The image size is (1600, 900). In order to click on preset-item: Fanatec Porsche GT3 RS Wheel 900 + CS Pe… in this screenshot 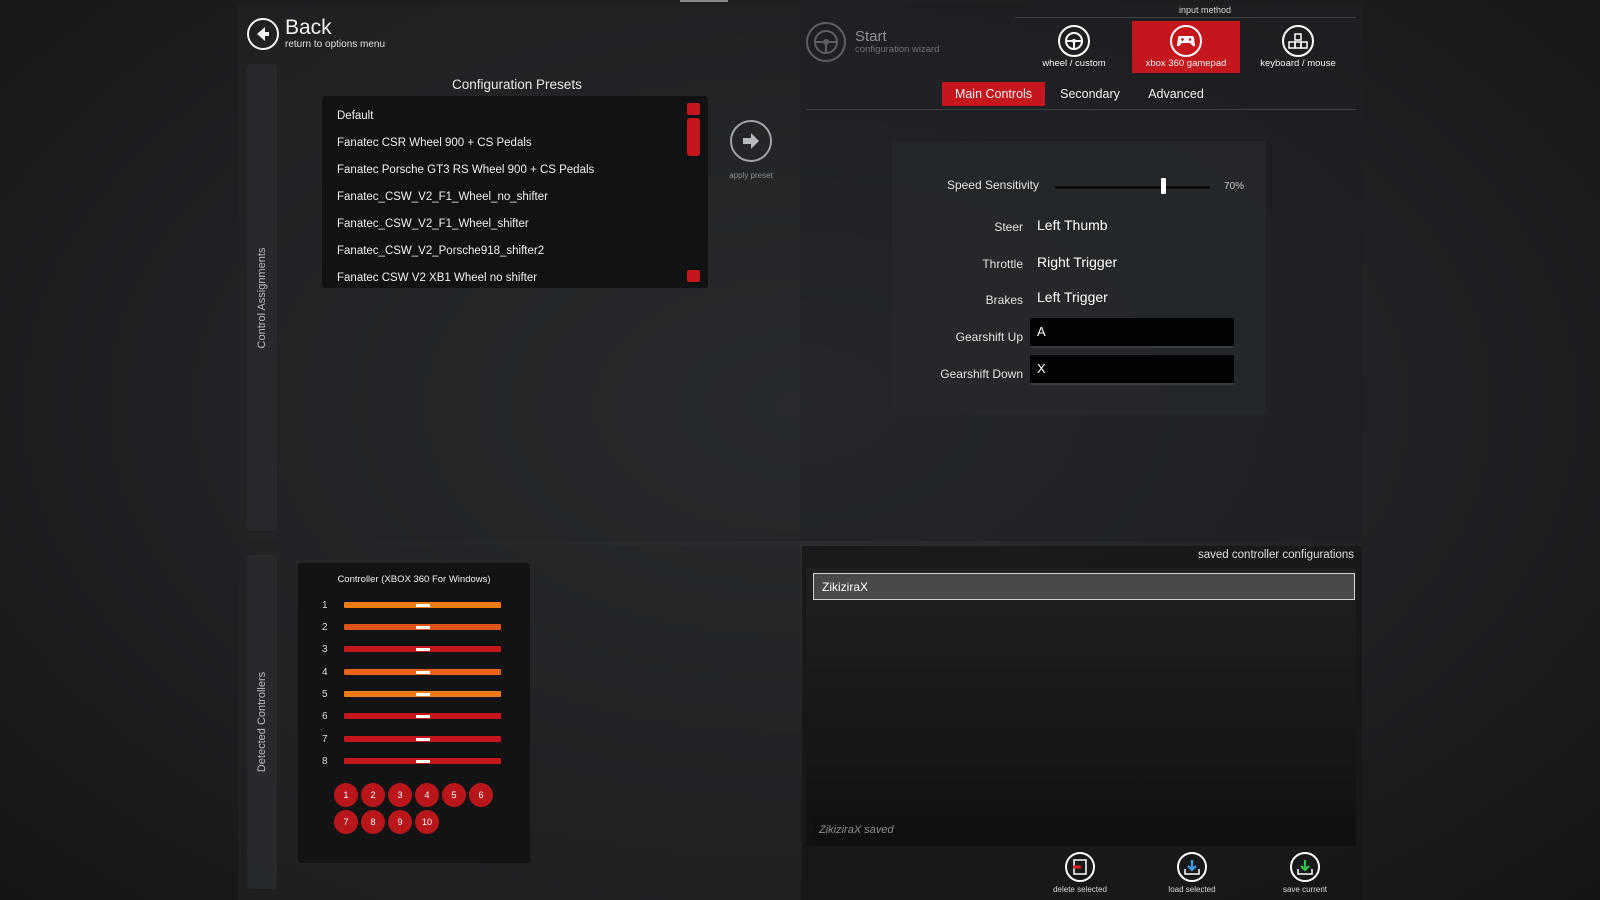, I will do `click(465, 170)`.